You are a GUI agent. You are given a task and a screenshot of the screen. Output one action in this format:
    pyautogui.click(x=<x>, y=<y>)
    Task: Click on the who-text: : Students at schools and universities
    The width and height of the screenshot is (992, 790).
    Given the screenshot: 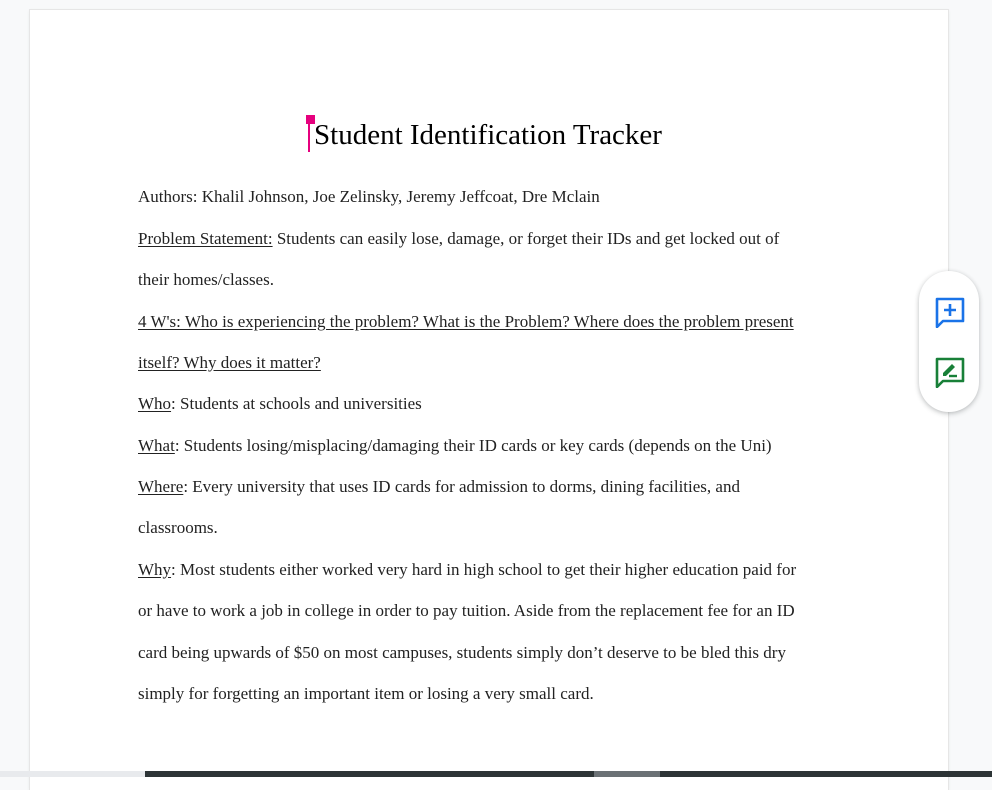 What is the action you would take?
    pyautogui.click(x=296, y=403)
    